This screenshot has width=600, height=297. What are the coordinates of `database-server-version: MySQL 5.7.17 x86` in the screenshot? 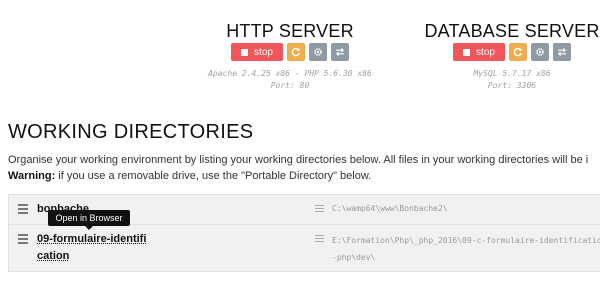 It's located at (512, 73).